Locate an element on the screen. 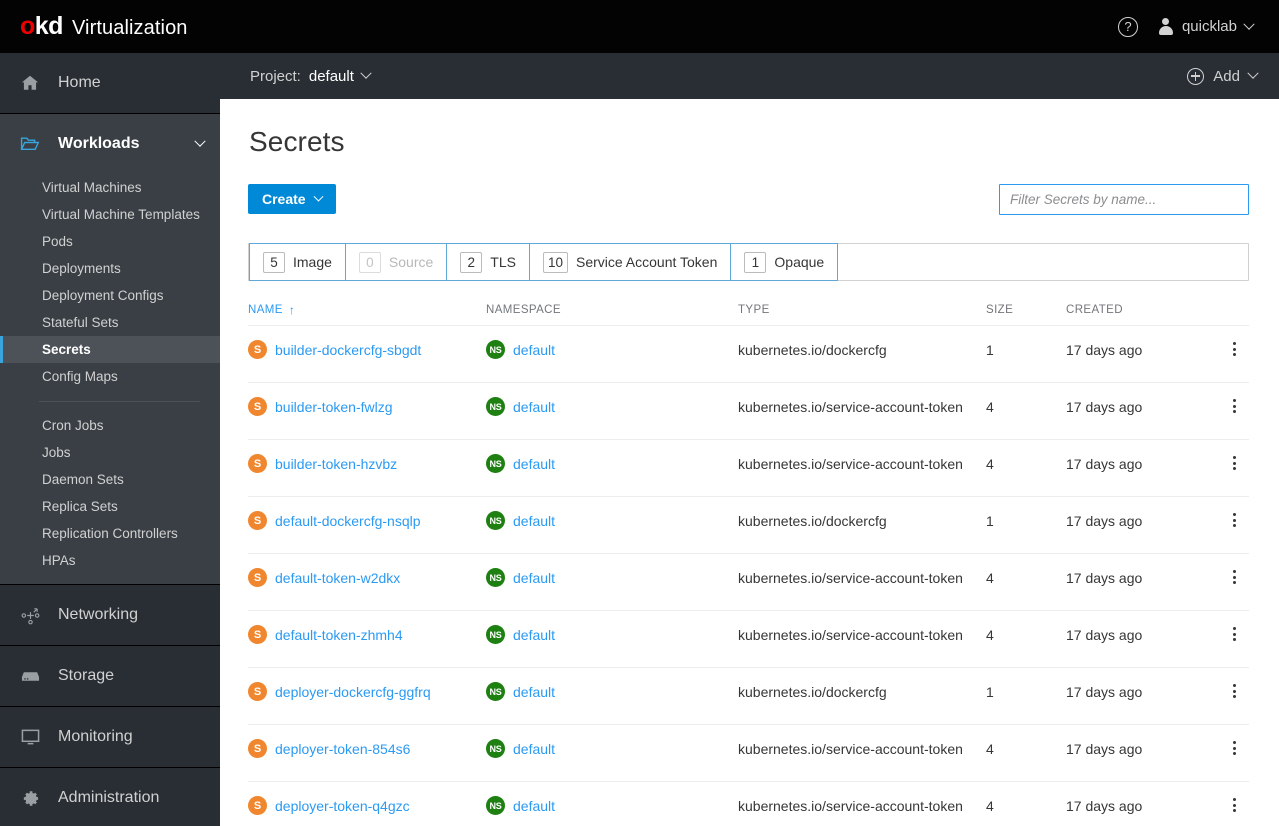 The height and width of the screenshot is (826, 1279). sidebar-group-workloads: Workloads is located at coordinates (110, 144).